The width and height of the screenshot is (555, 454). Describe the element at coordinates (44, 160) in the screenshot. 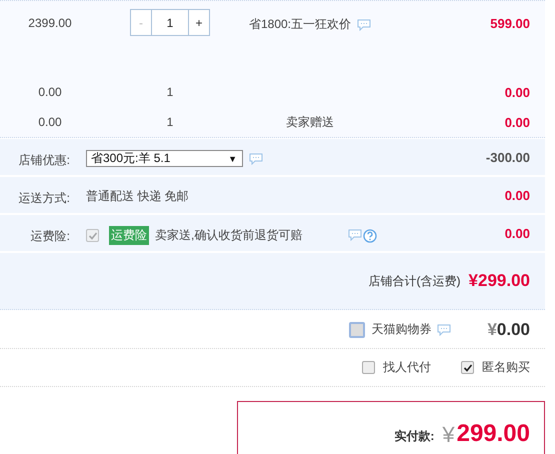

I see `field-label: 店铺优惠:` at that location.